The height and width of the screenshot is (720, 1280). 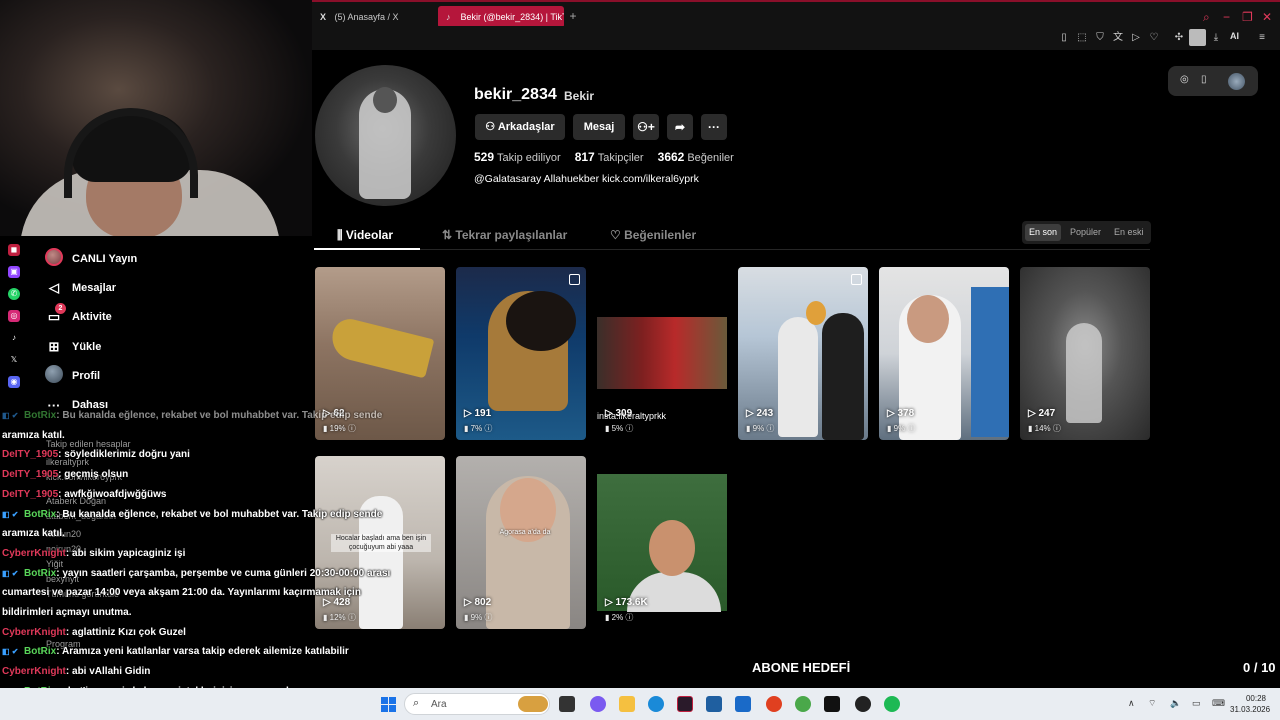 I want to click on browser-icon, so click(x=803, y=704).